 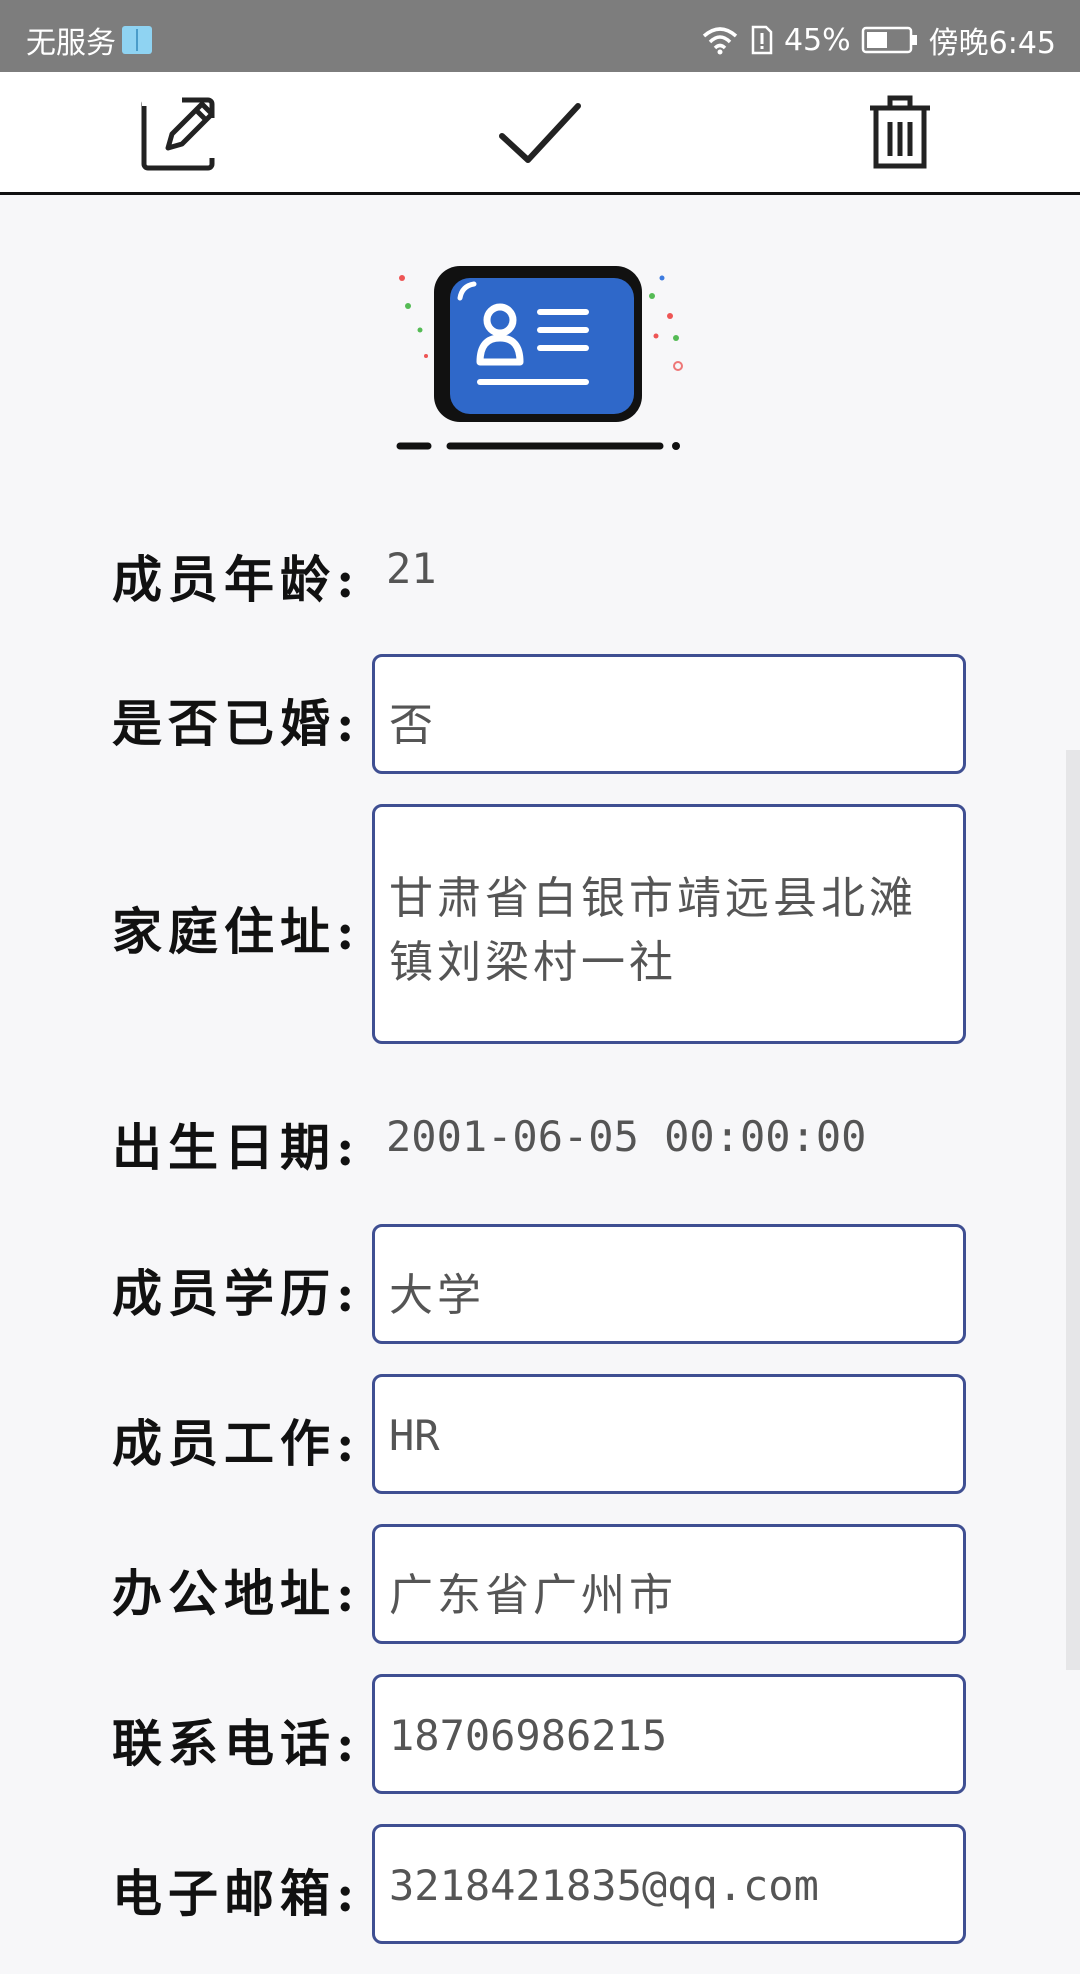 I want to click on status-right: 45% 傍晚6:45, so click(x=878, y=40).